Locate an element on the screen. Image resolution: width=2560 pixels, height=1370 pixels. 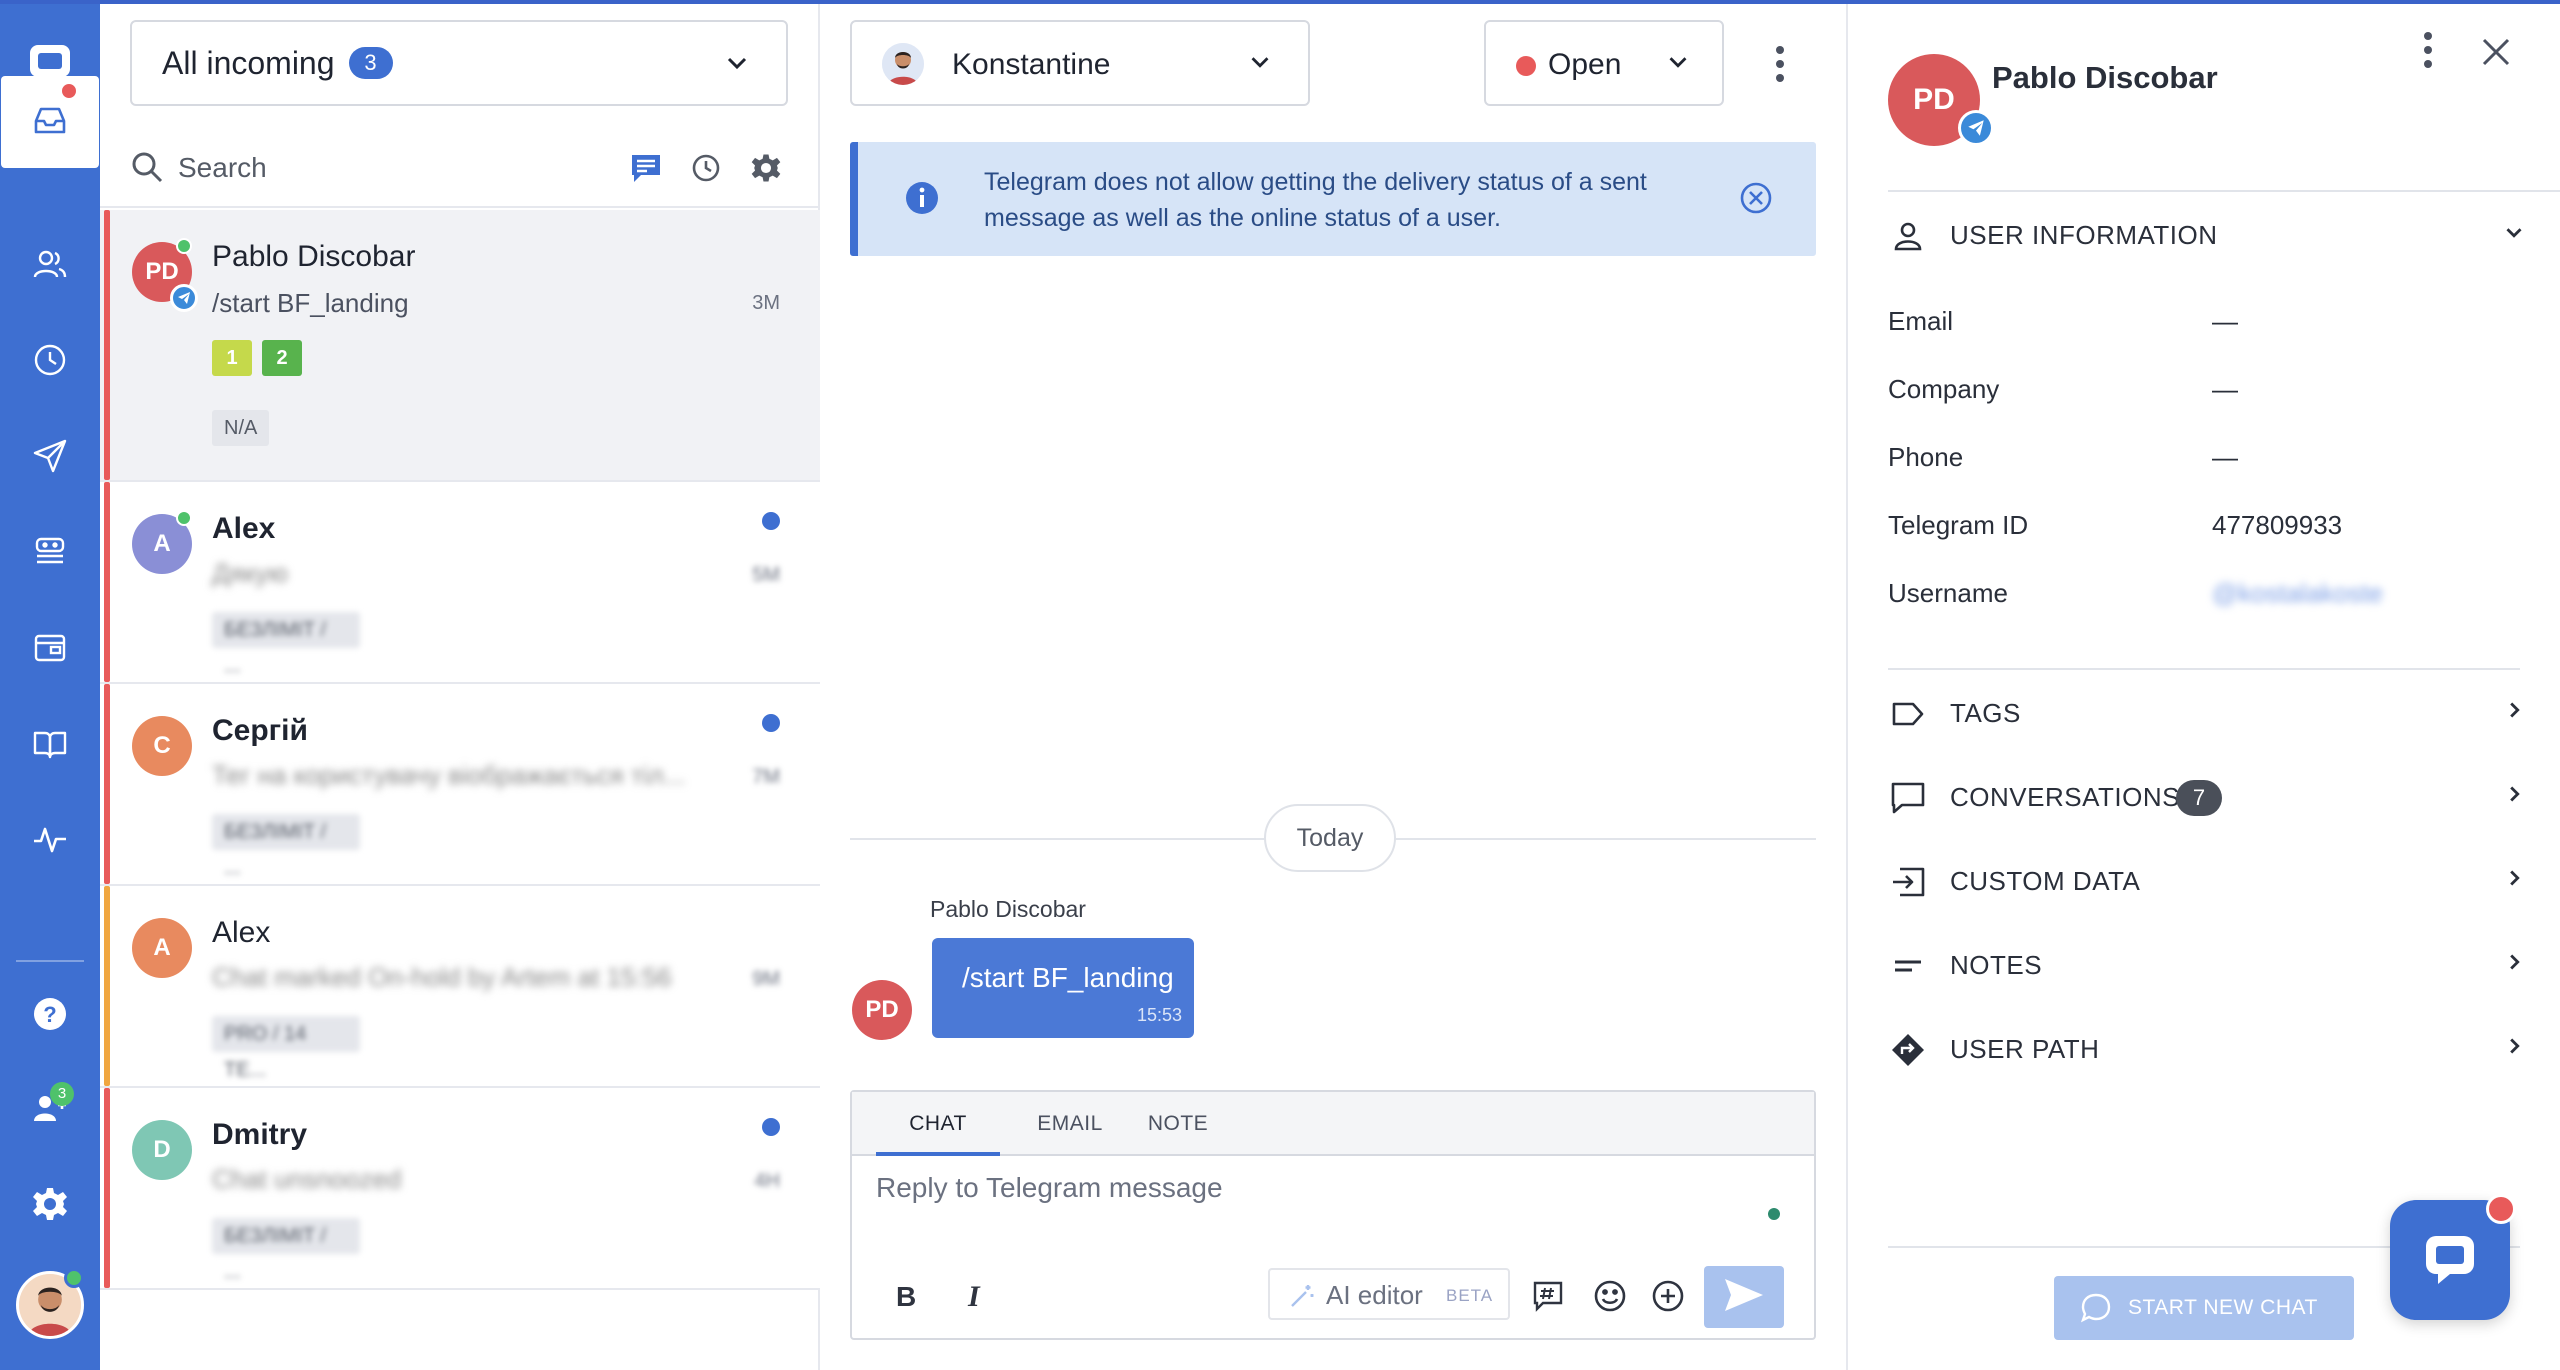
saved-reply-hash-icon is located at coordinates (1548, 1296).